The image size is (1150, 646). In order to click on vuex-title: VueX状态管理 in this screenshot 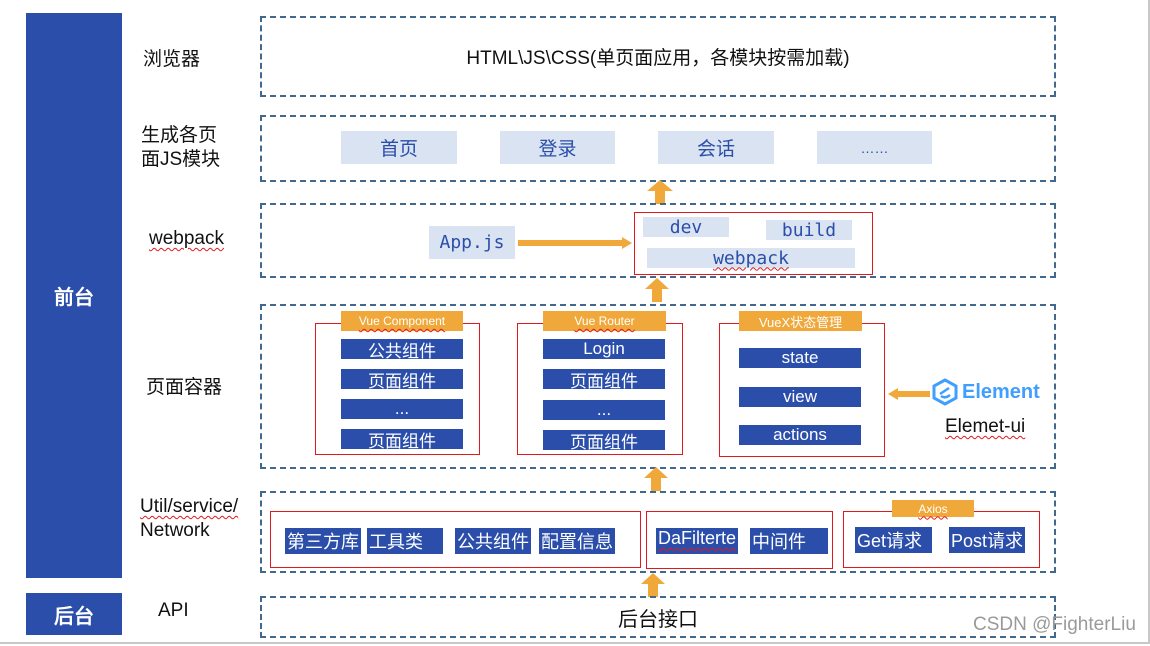, I will do `click(800, 321)`.